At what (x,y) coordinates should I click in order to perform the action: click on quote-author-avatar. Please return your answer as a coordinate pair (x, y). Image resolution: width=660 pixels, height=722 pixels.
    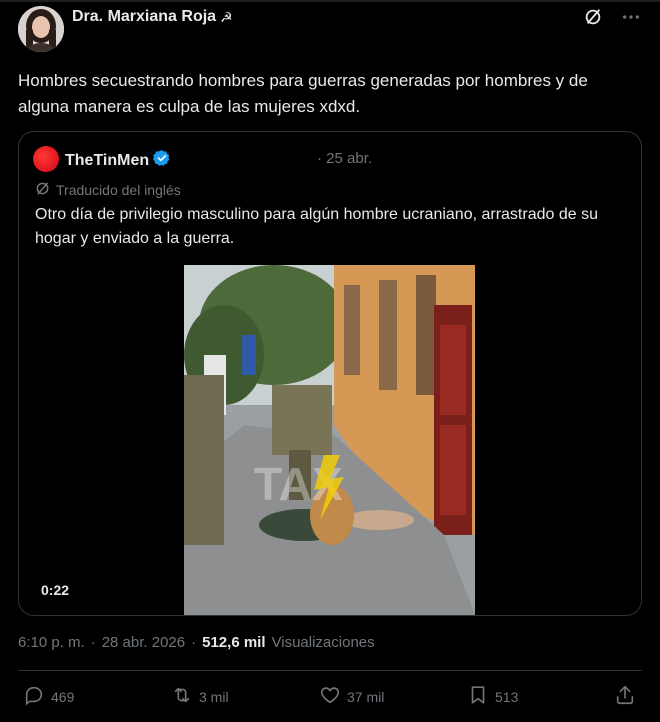
    Looking at the image, I should click on (46, 159).